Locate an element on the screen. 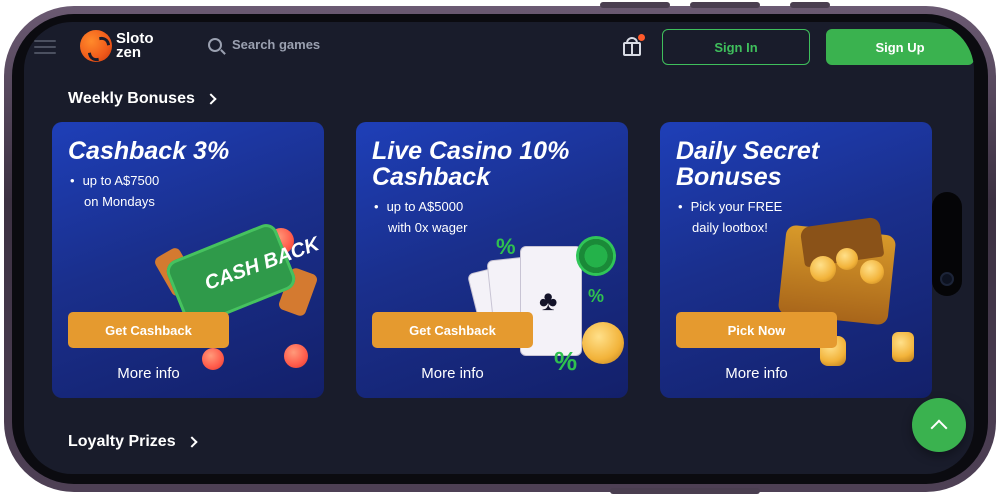  pick-now-button: Pick Now is located at coordinates (756, 330).